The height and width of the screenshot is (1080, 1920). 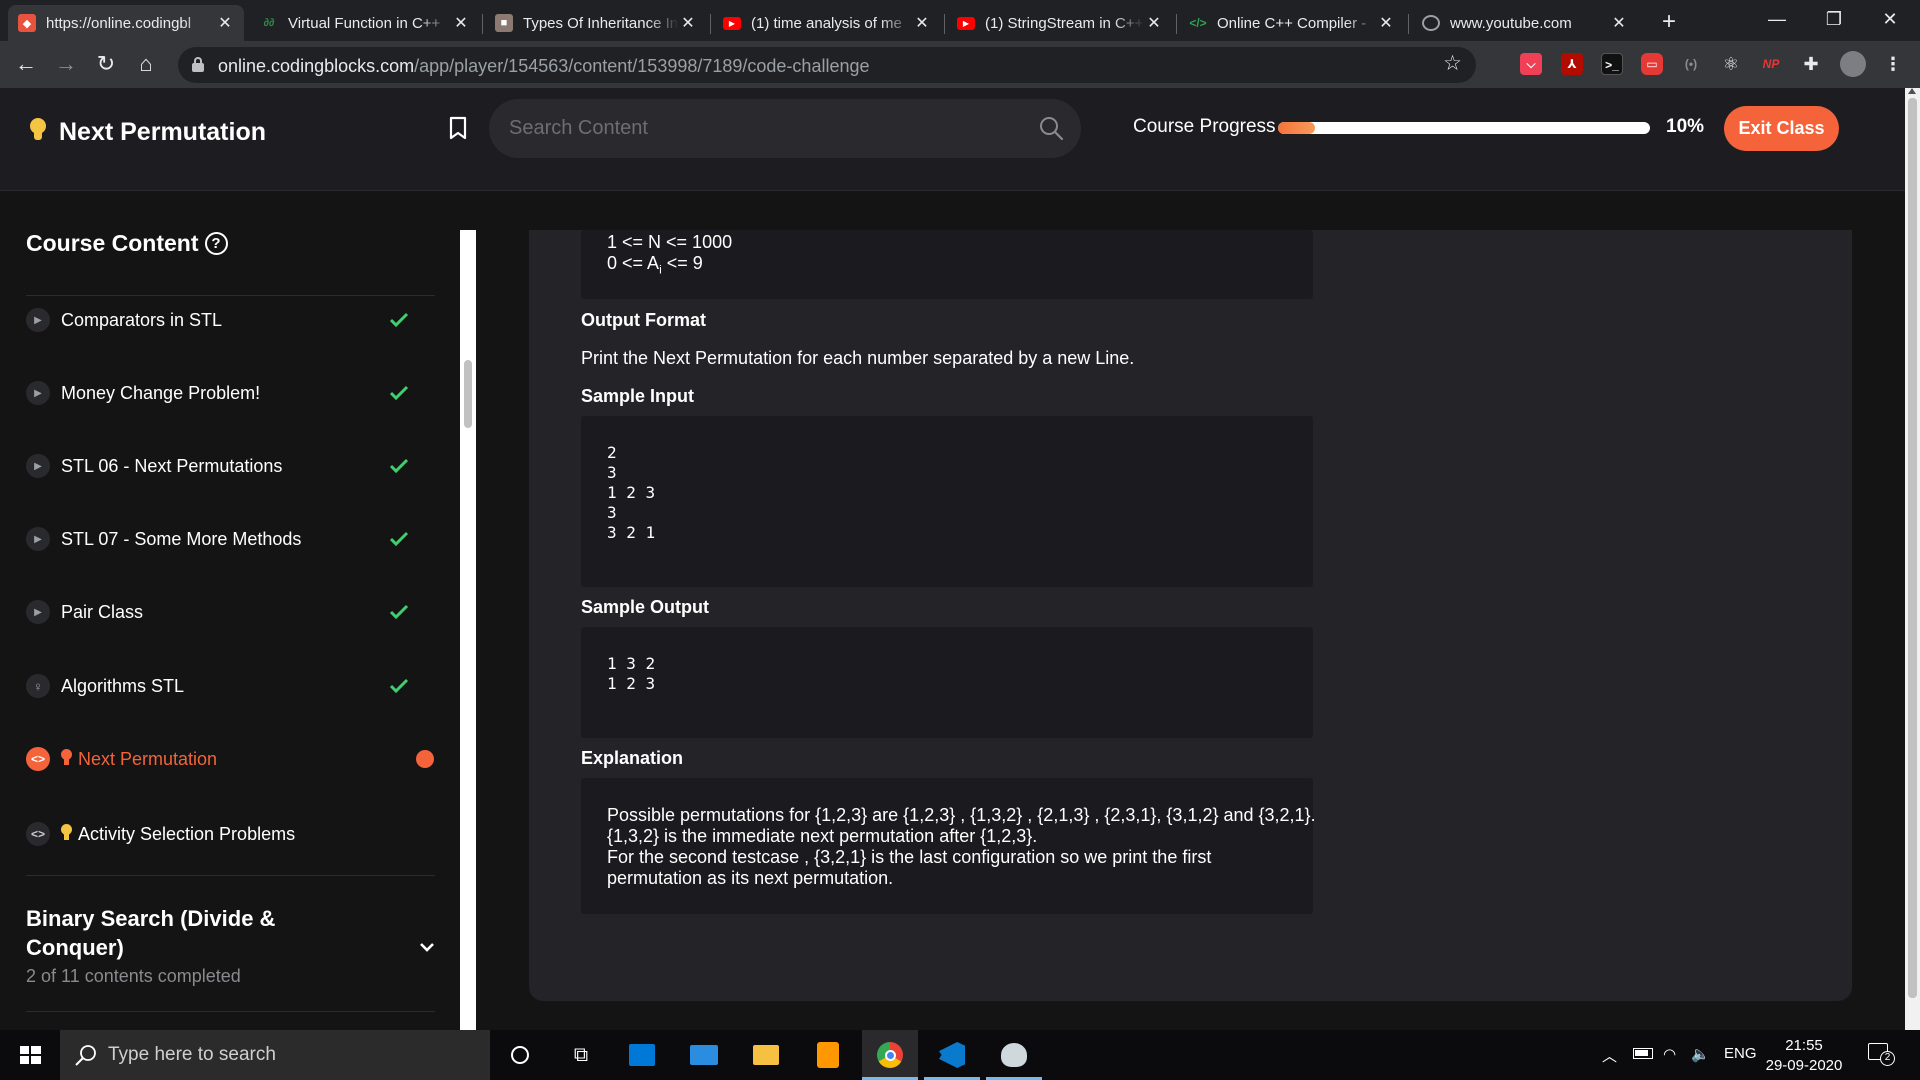 What do you see at coordinates (1853, 64) in the screenshot?
I see `profile-avatar` at bounding box center [1853, 64].